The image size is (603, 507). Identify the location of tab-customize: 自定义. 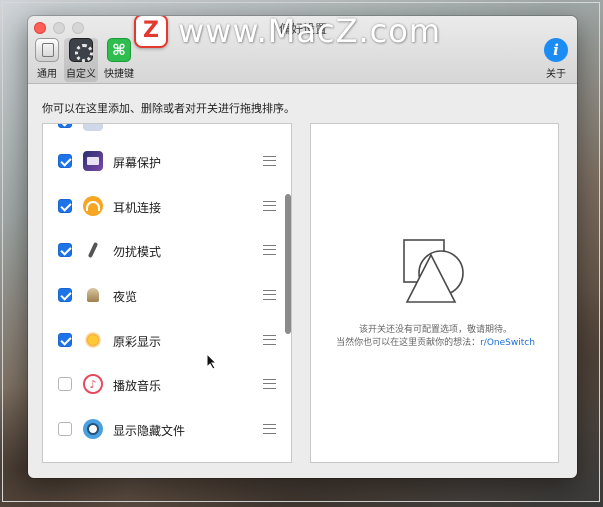
(81, 60).